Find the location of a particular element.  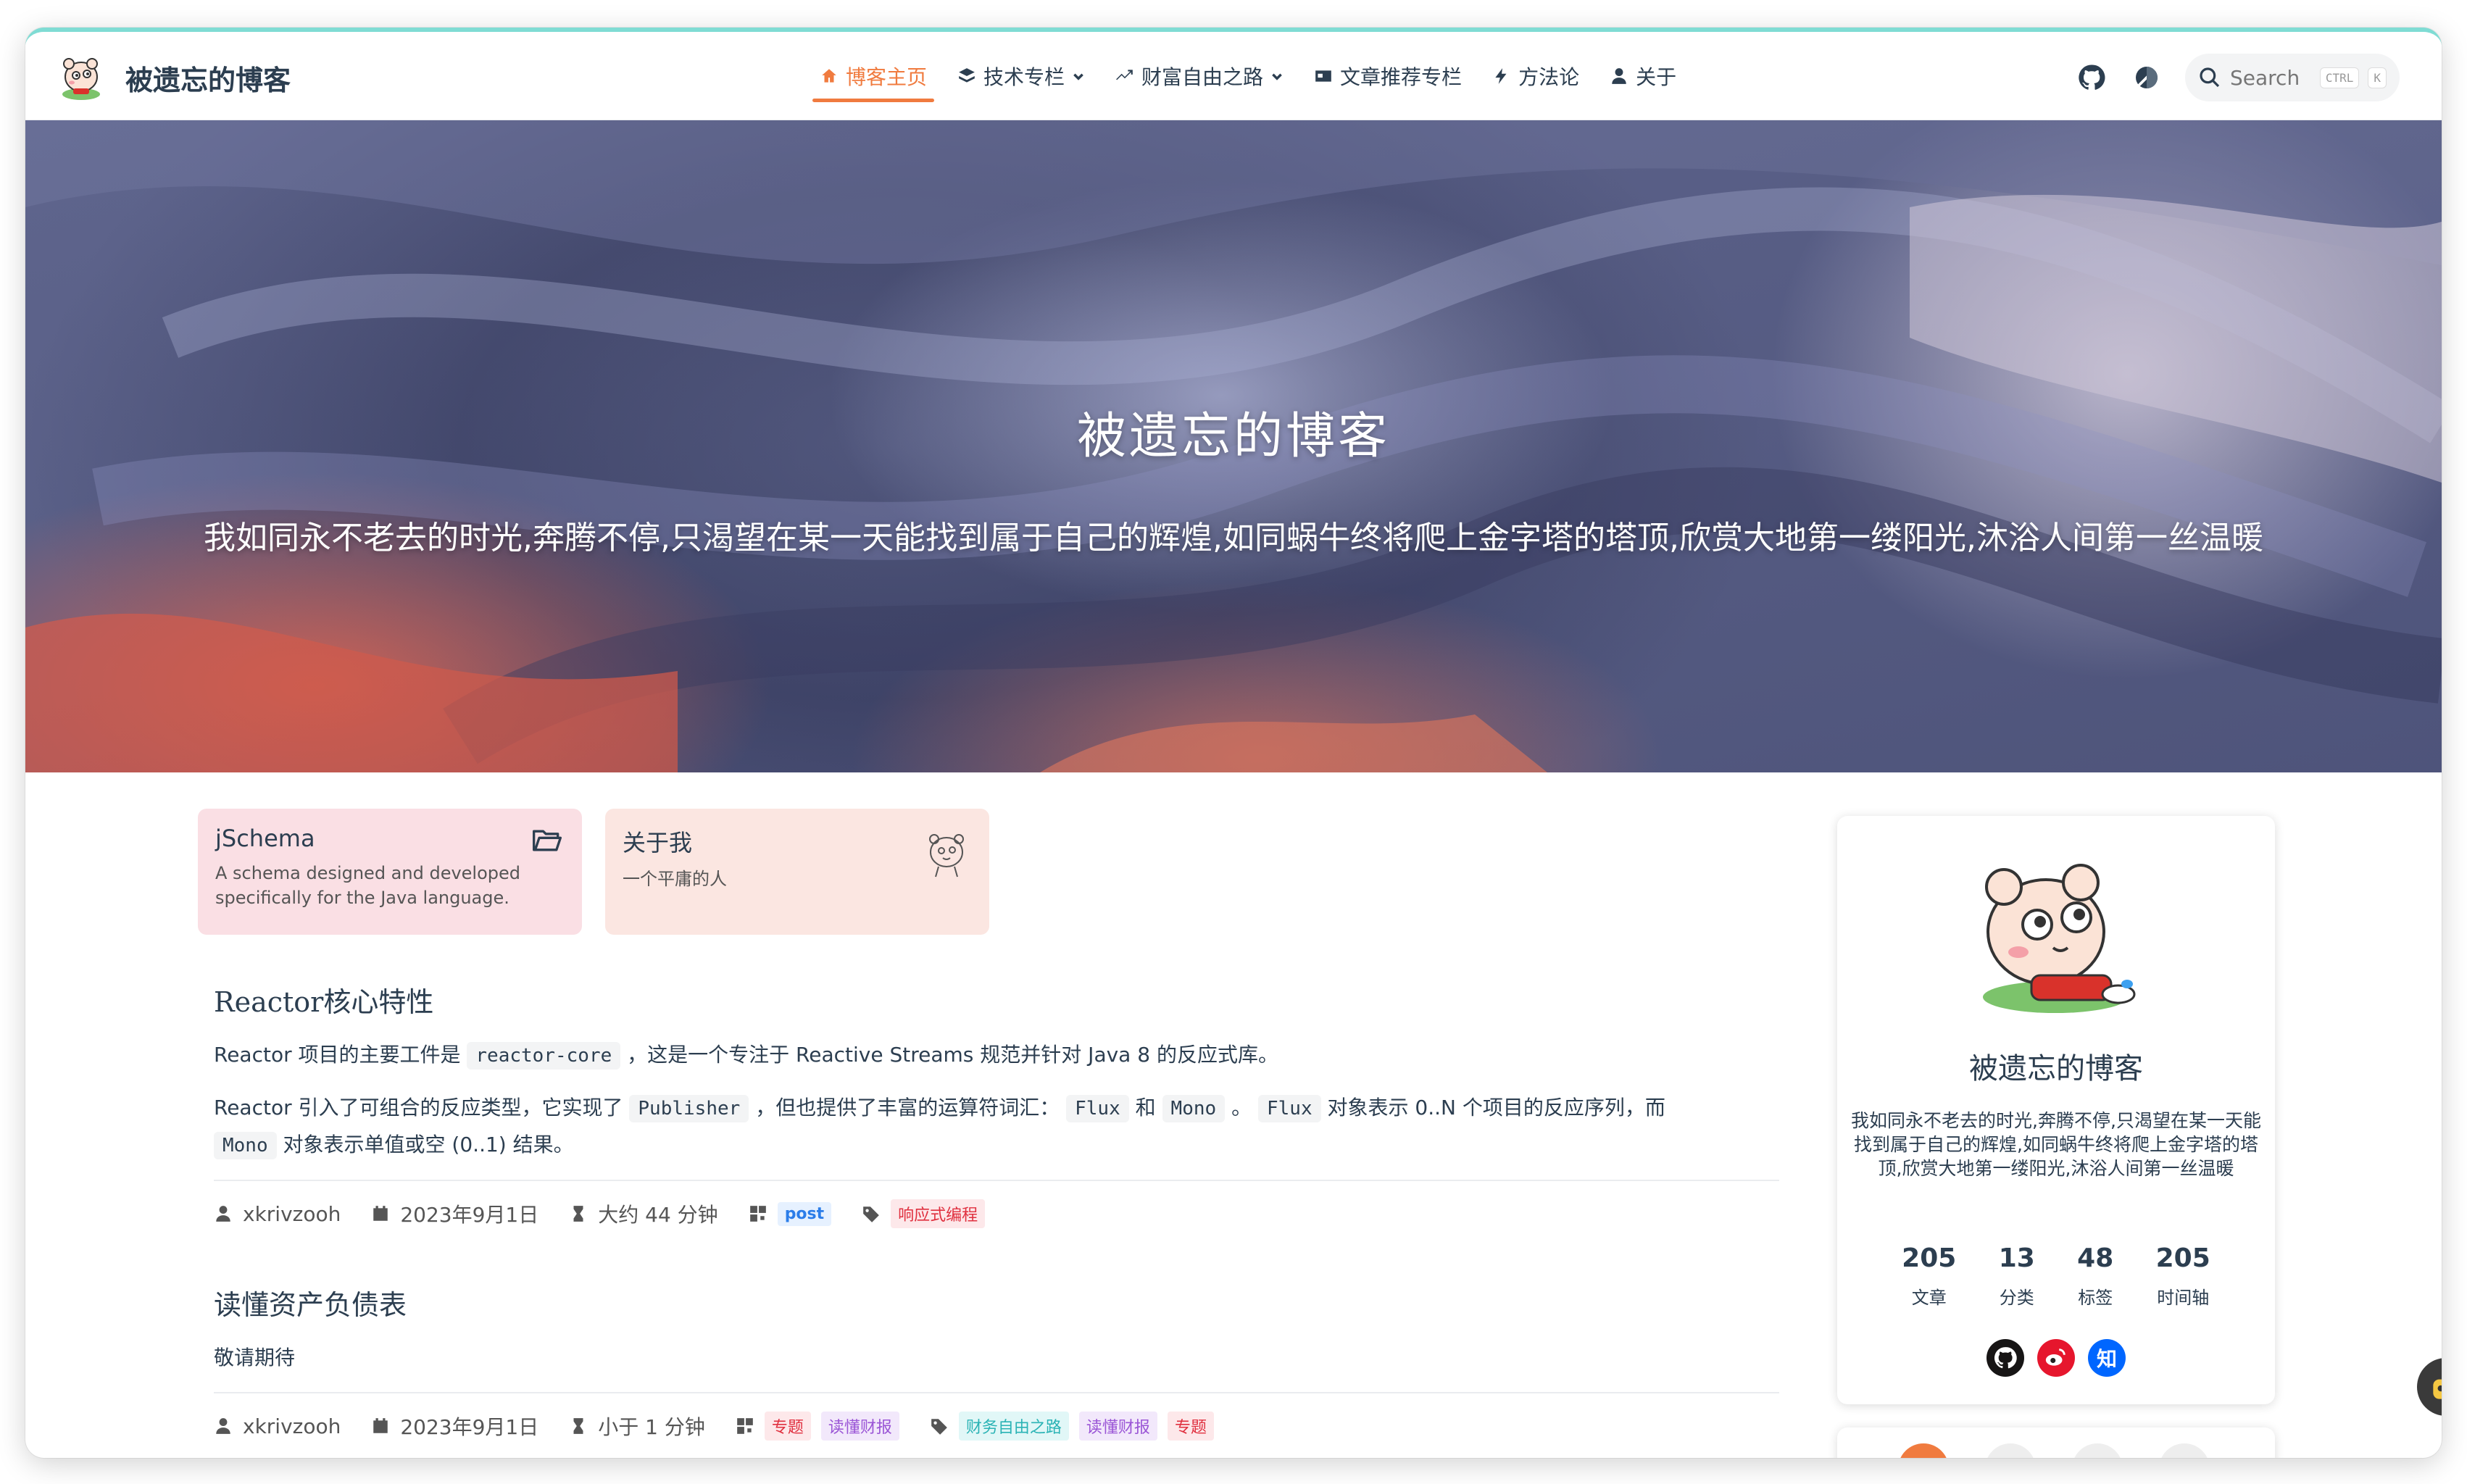

github-link is located at coordinates (2092, 77).